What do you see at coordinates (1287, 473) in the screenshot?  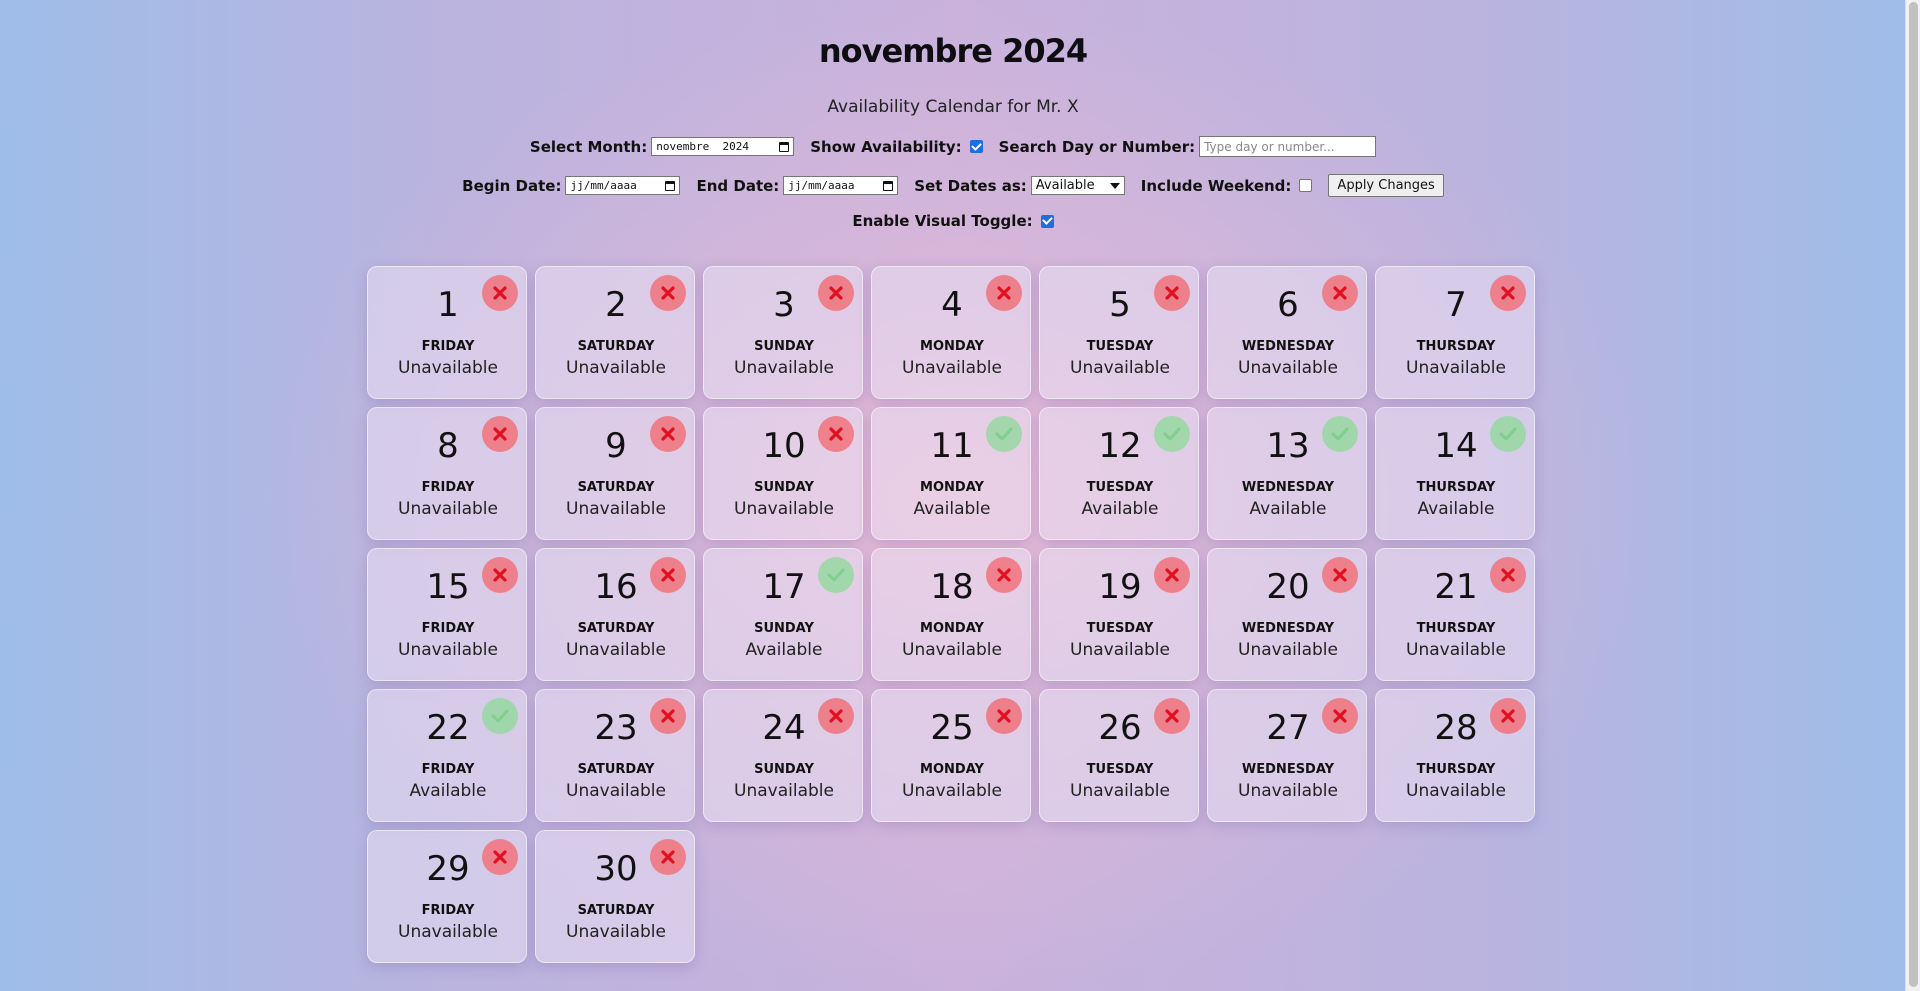 I see `day-cell-13: 13 WEDNESDAY Available` at bounding box center [1287, 473].